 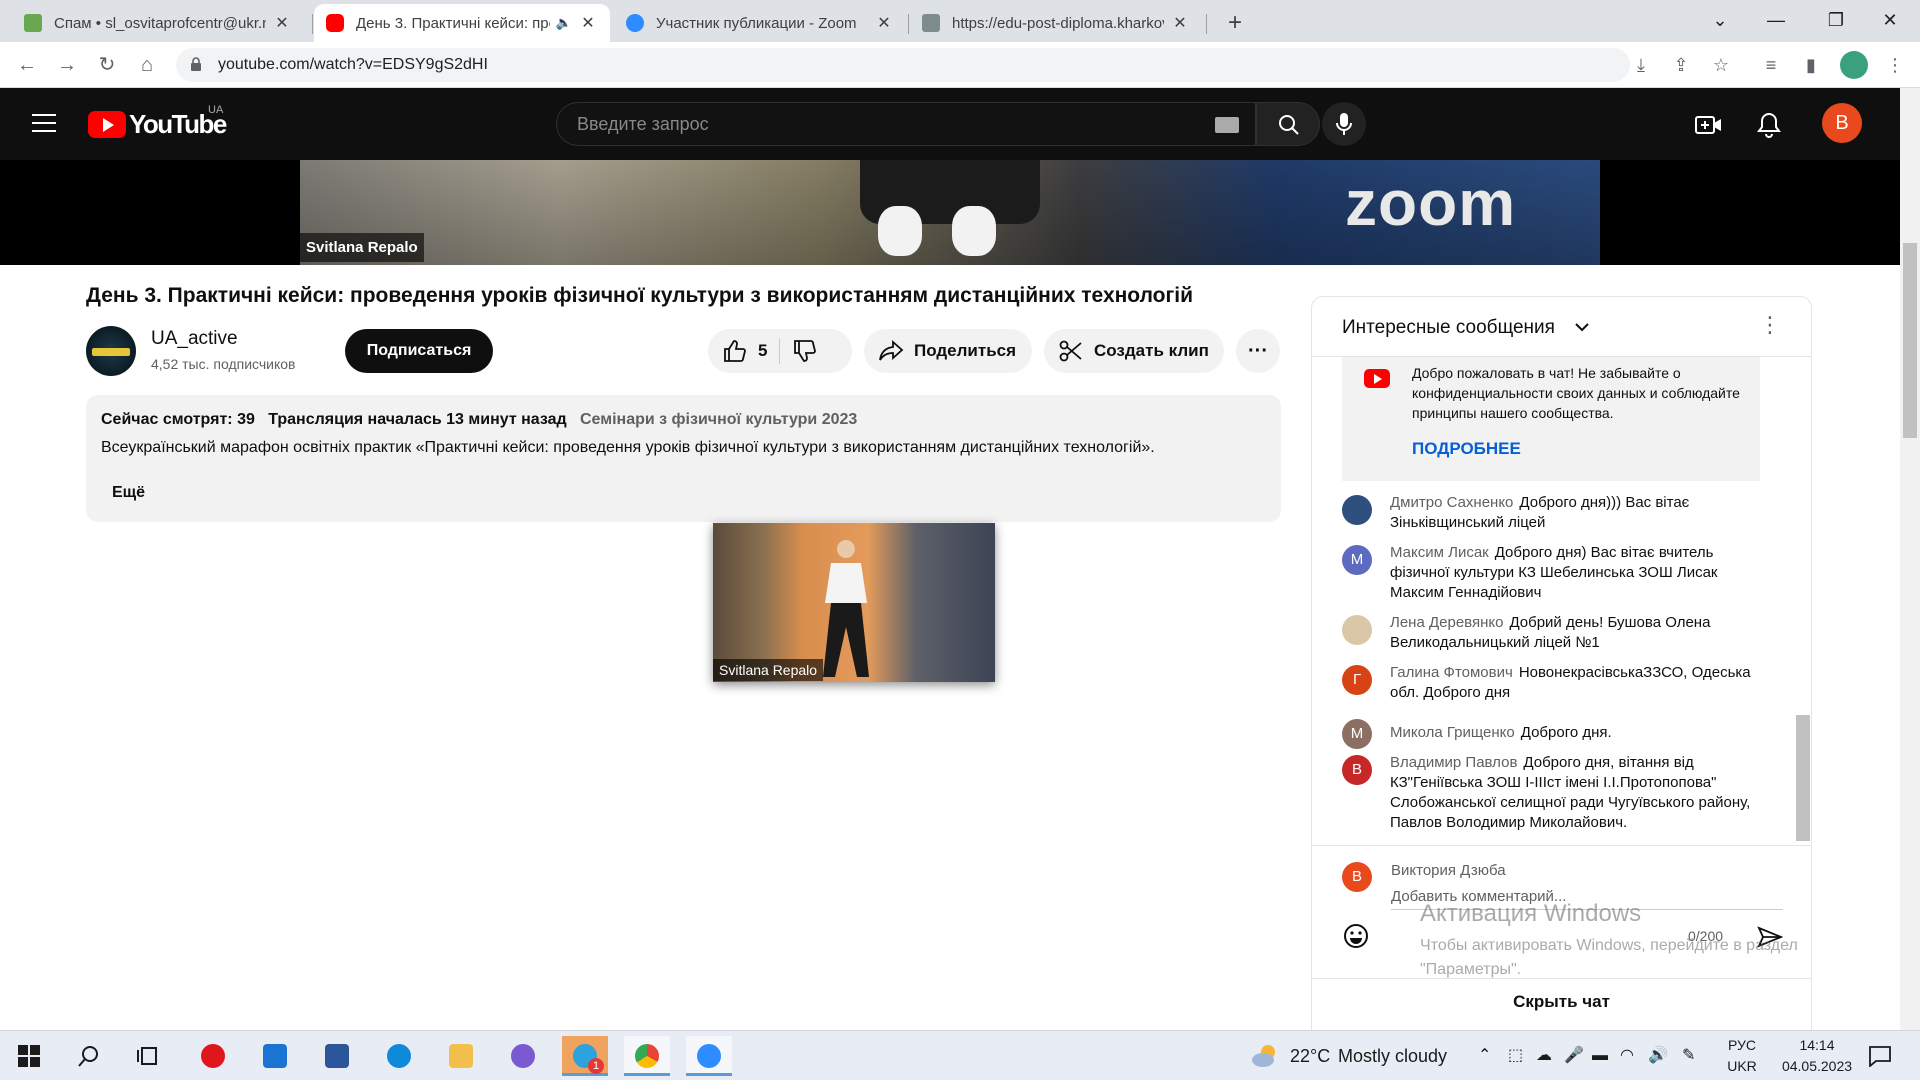 What do you see at coordinates (1356, 936) in the screenshot?
I see `emoji-icon` at bounding box center [1356, 936].